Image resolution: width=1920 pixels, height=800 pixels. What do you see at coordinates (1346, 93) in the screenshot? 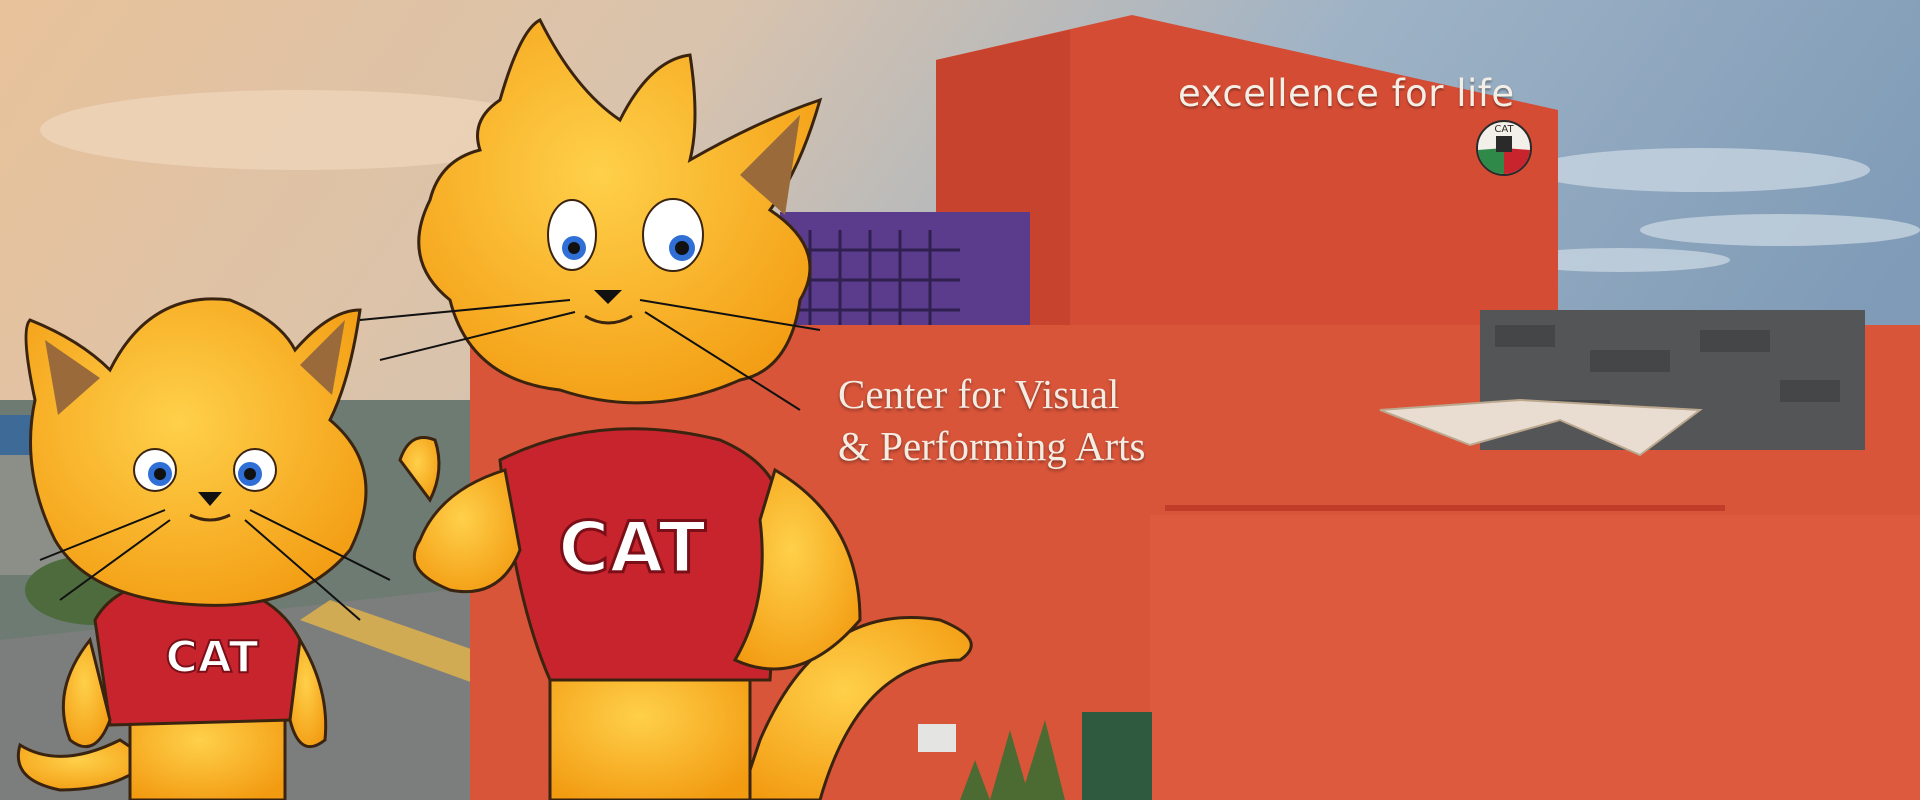
I see `building-sign-top: excellence for life` at bounding box center [1346, 93].